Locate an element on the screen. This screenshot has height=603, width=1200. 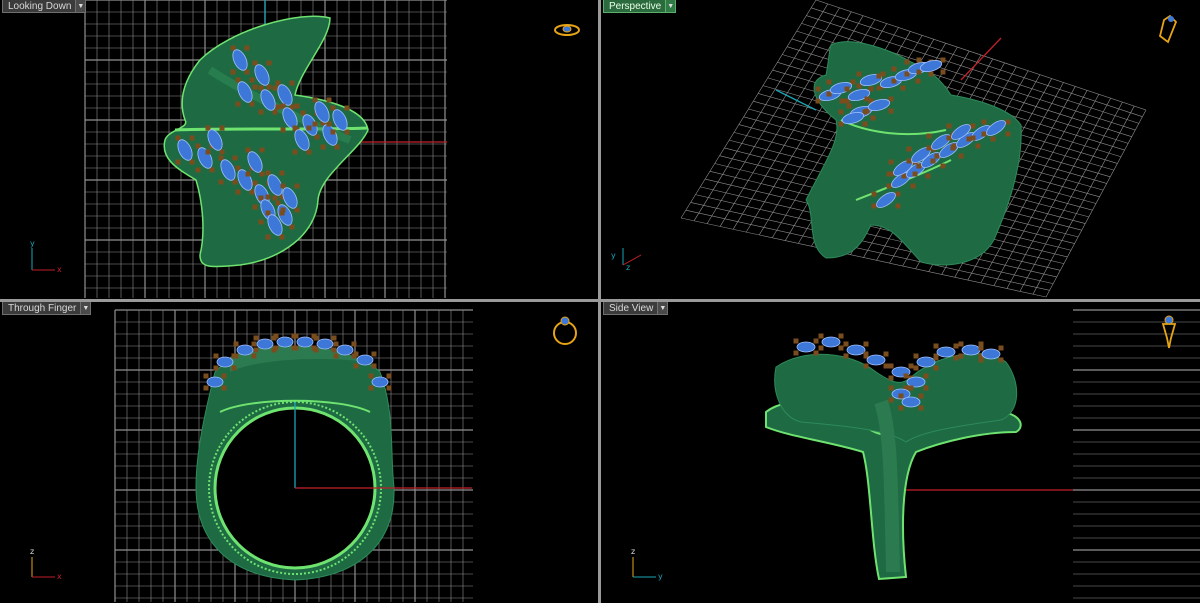
viewport-tab-through-finger: Through Finger ▼ is located at coordinates (47, 308).